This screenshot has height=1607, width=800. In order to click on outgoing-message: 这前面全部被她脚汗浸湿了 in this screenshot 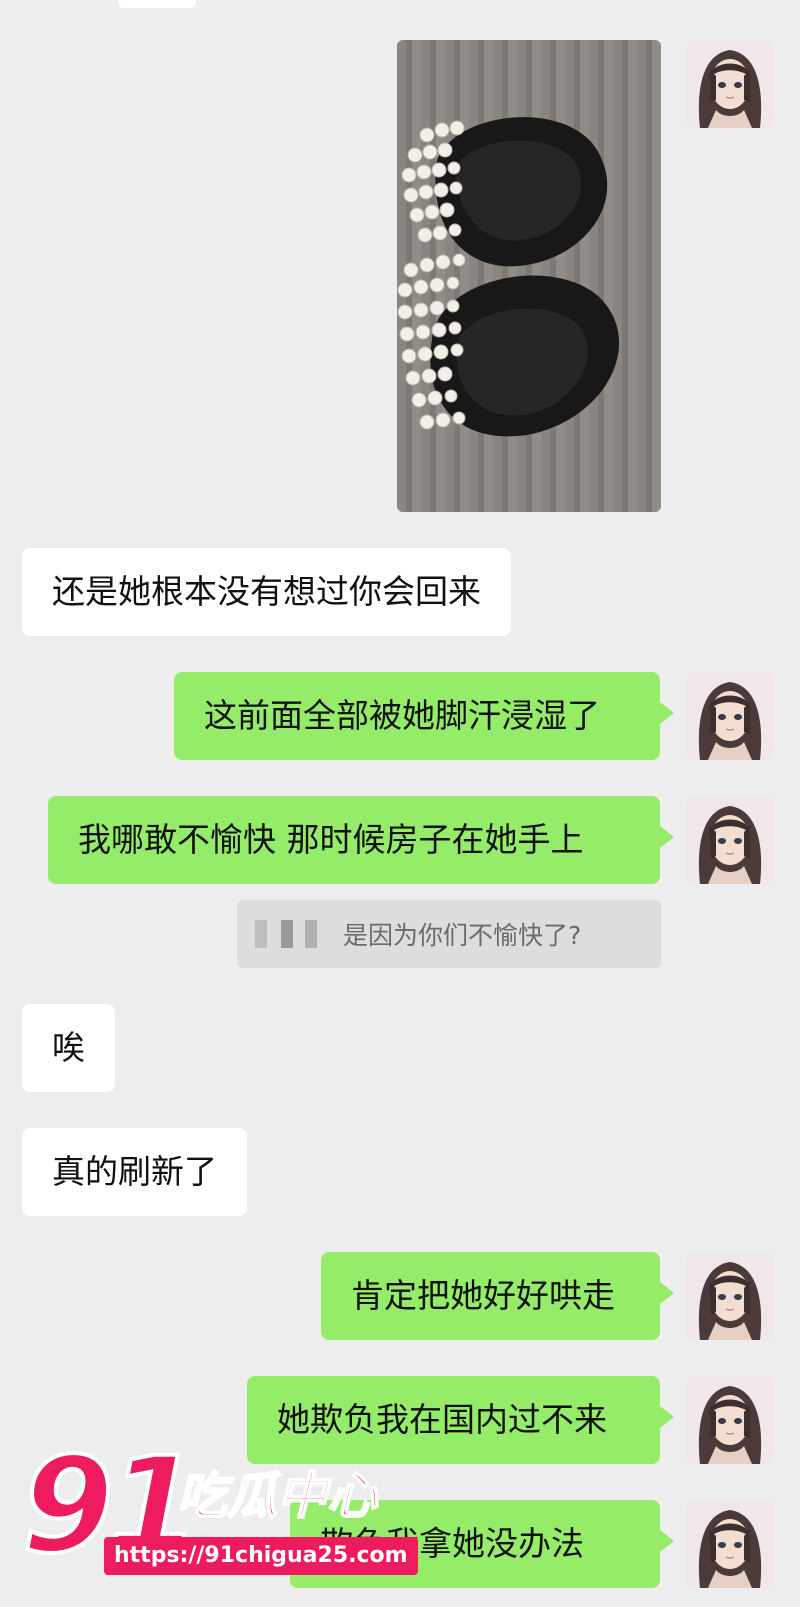, I will do `click(424, 716)`.